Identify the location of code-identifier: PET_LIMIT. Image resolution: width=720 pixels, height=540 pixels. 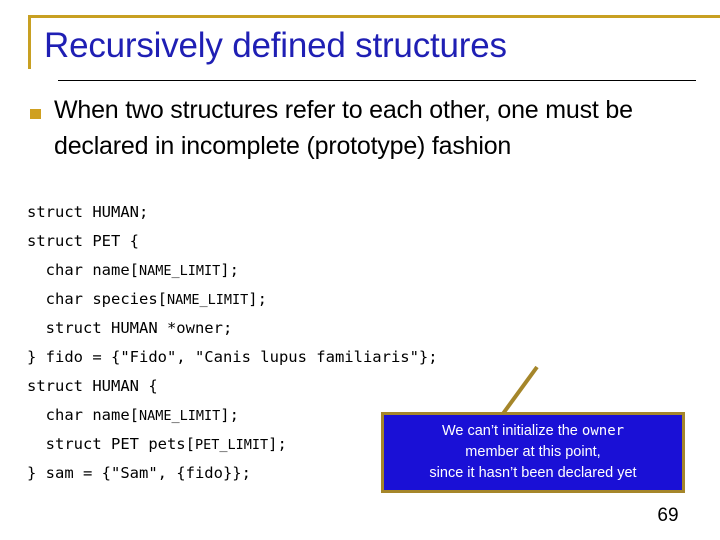
(231, 445).